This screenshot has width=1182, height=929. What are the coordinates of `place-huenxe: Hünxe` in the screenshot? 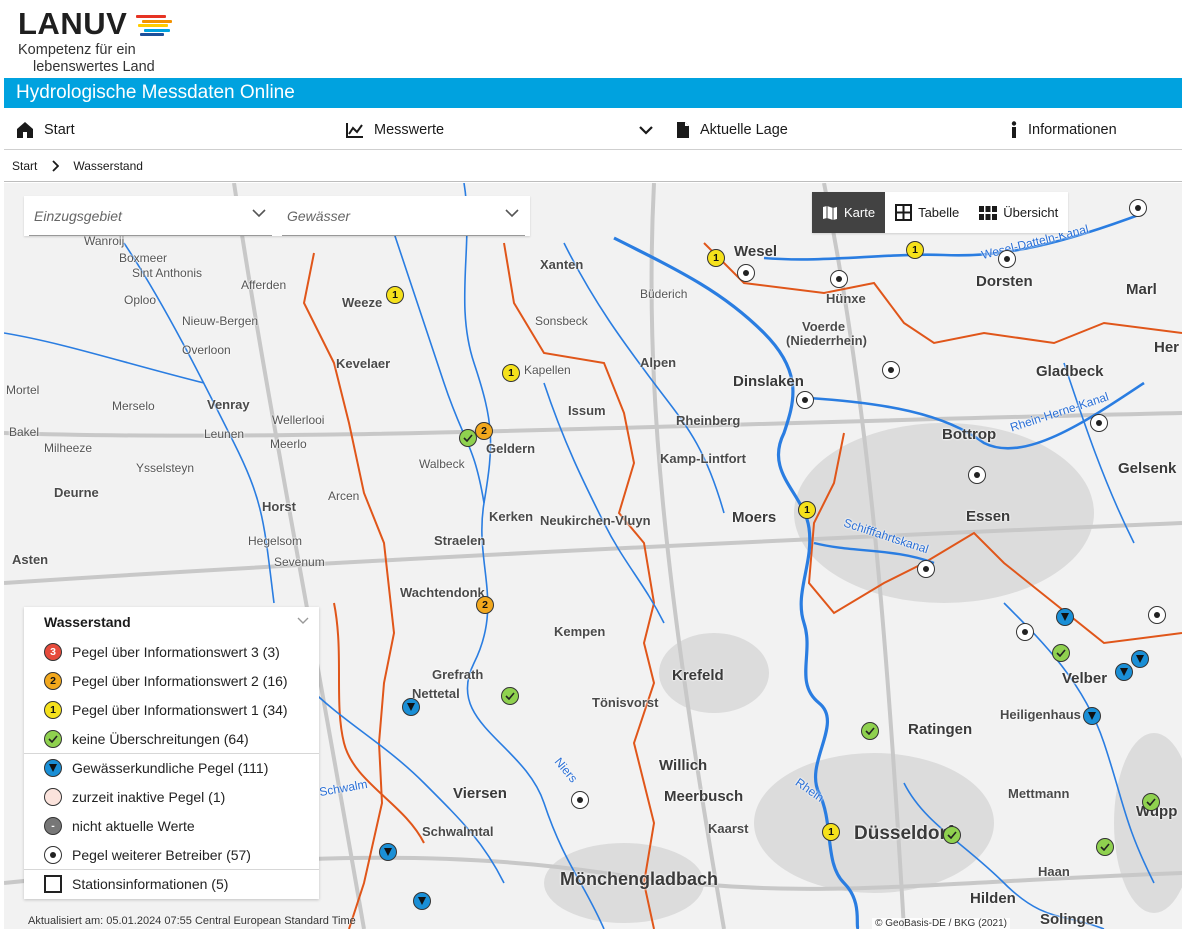 It's located at (846, 298).